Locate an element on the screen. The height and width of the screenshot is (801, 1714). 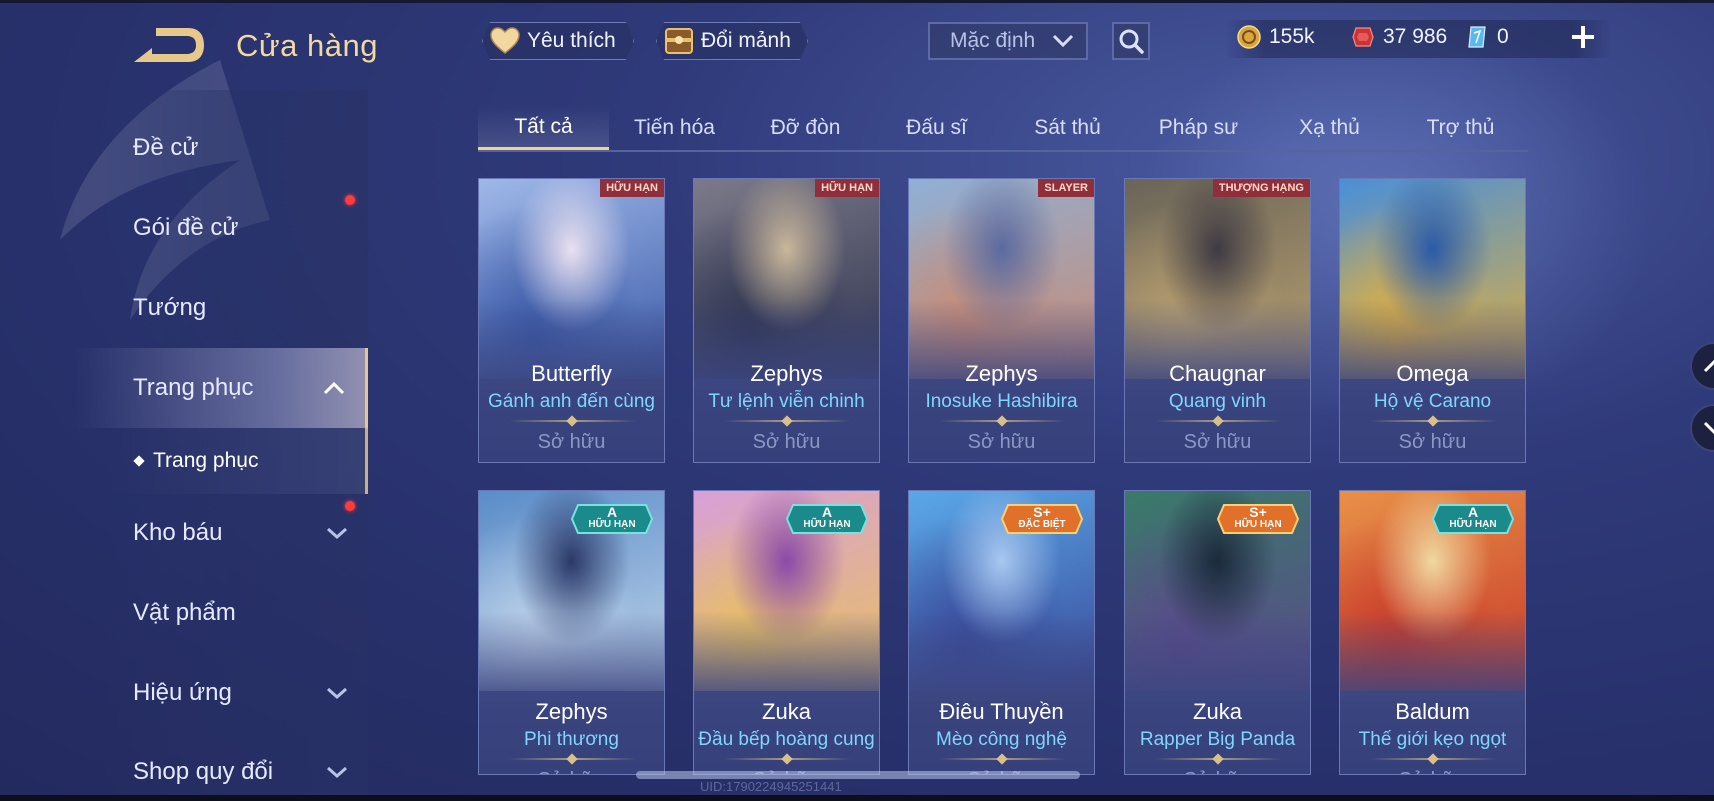
tab-fighter: Đấu sĩ is located at coordinates (936, 128).